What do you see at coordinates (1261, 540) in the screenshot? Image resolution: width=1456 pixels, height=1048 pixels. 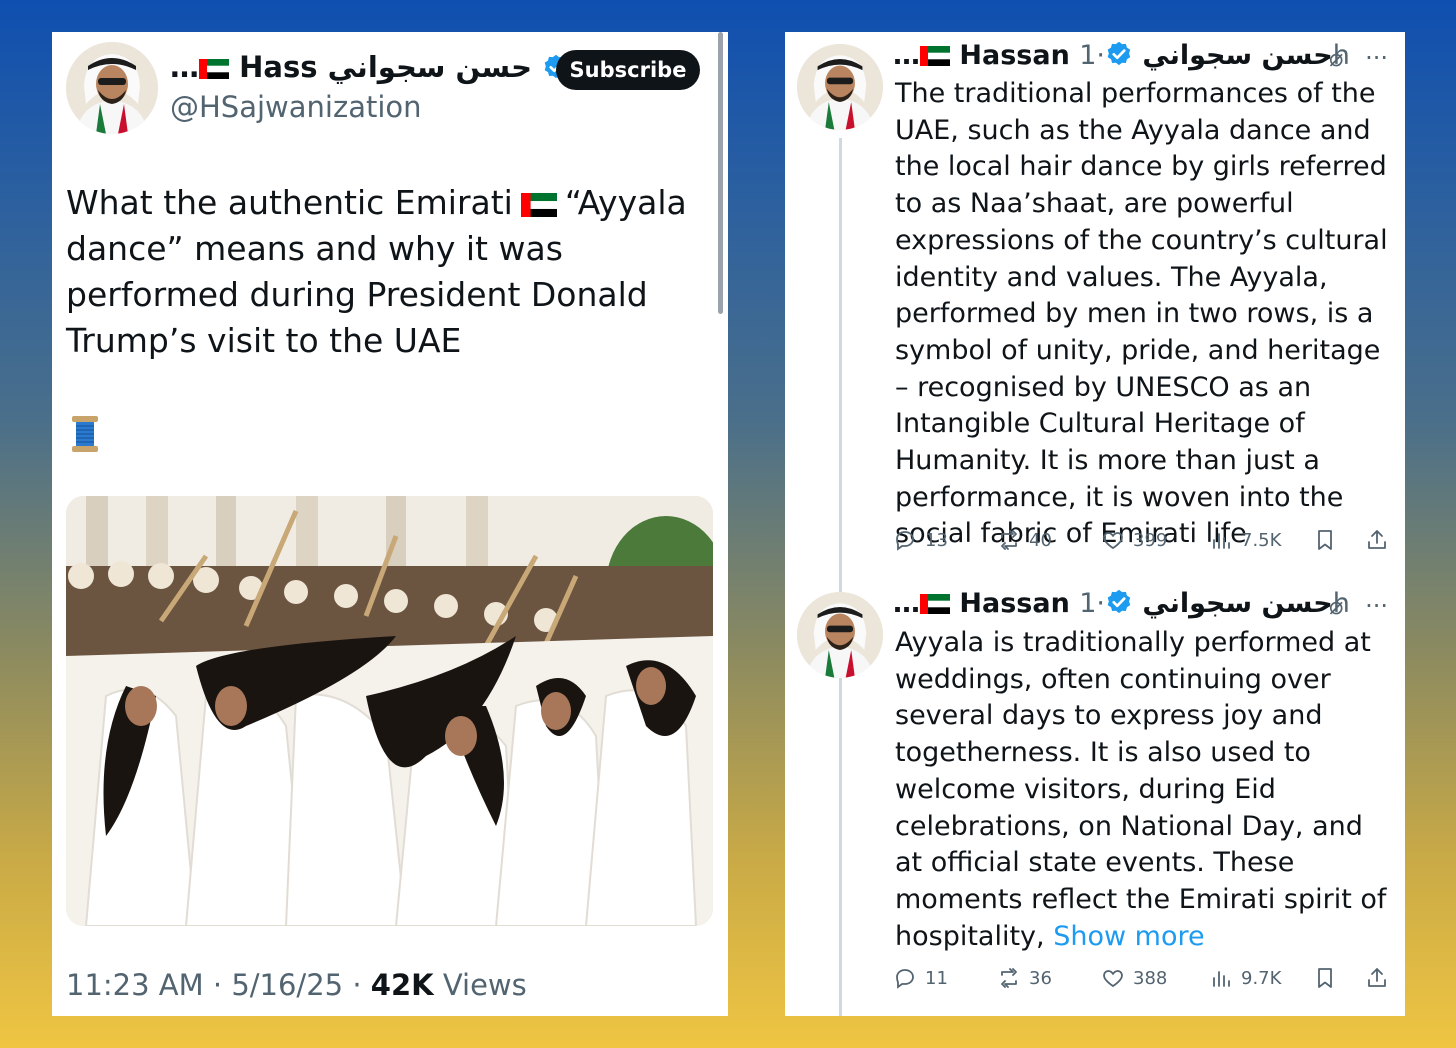 I see `views-count: 7.5K` at bounding box center [1261, 540].